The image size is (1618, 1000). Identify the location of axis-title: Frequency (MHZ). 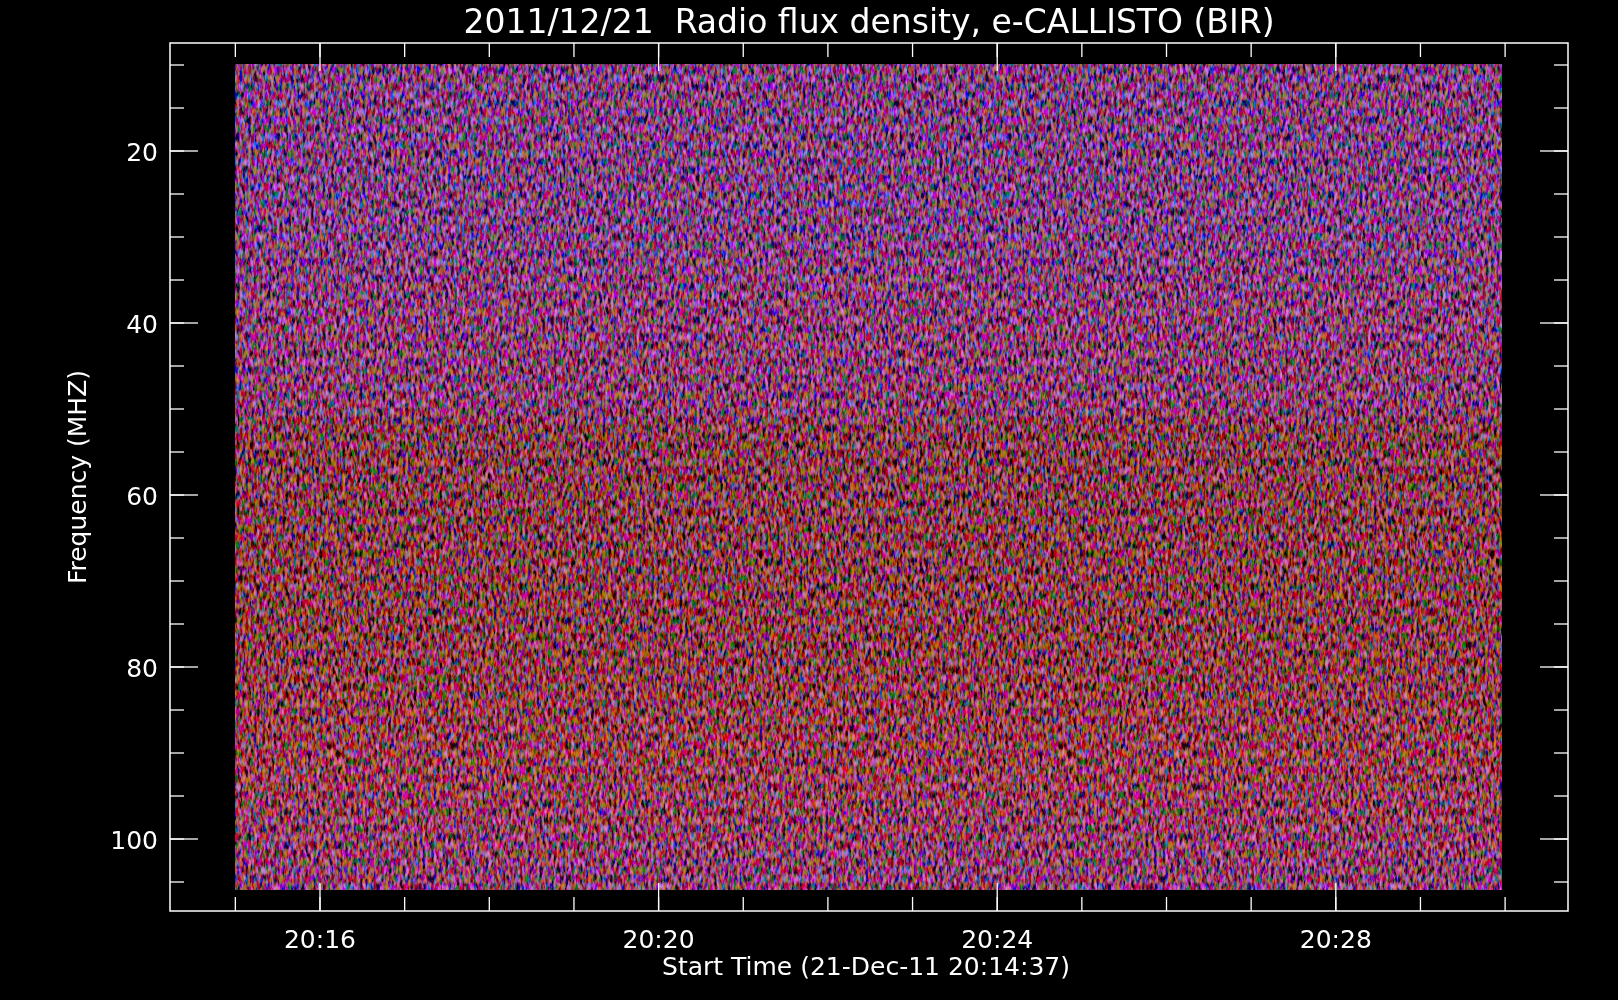
(77, 477).